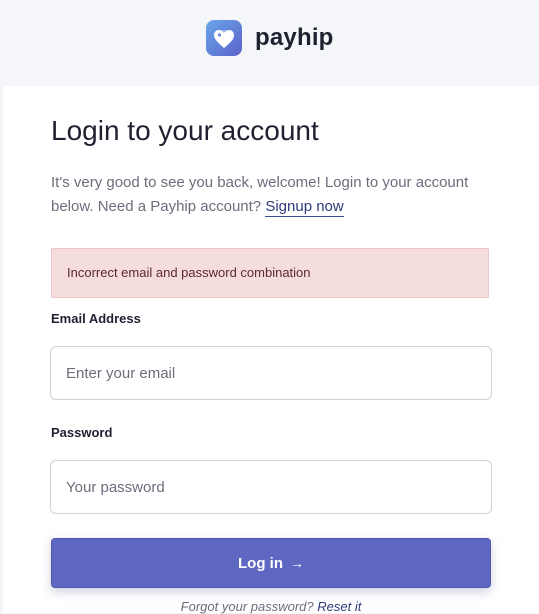 This screenshot has height=614, width=539. What do you see at coordinates (271, 487) in the screenshot?
I see `password-field` at bounding box center [271, 487].